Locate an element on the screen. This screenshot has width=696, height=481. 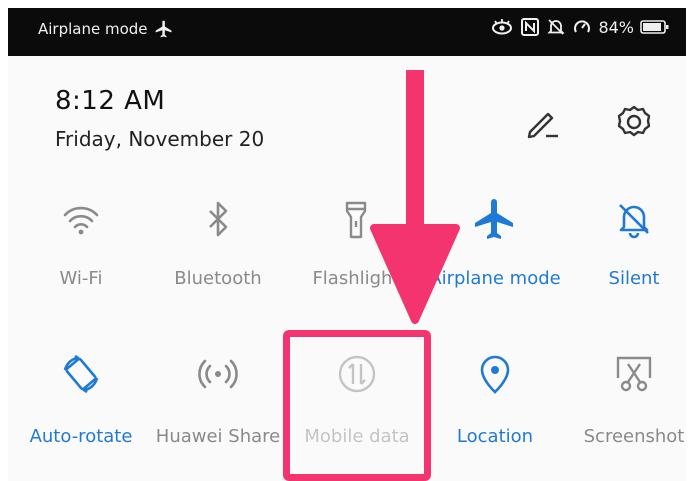
huawei-share-icon is located at coordinates (218, 374).